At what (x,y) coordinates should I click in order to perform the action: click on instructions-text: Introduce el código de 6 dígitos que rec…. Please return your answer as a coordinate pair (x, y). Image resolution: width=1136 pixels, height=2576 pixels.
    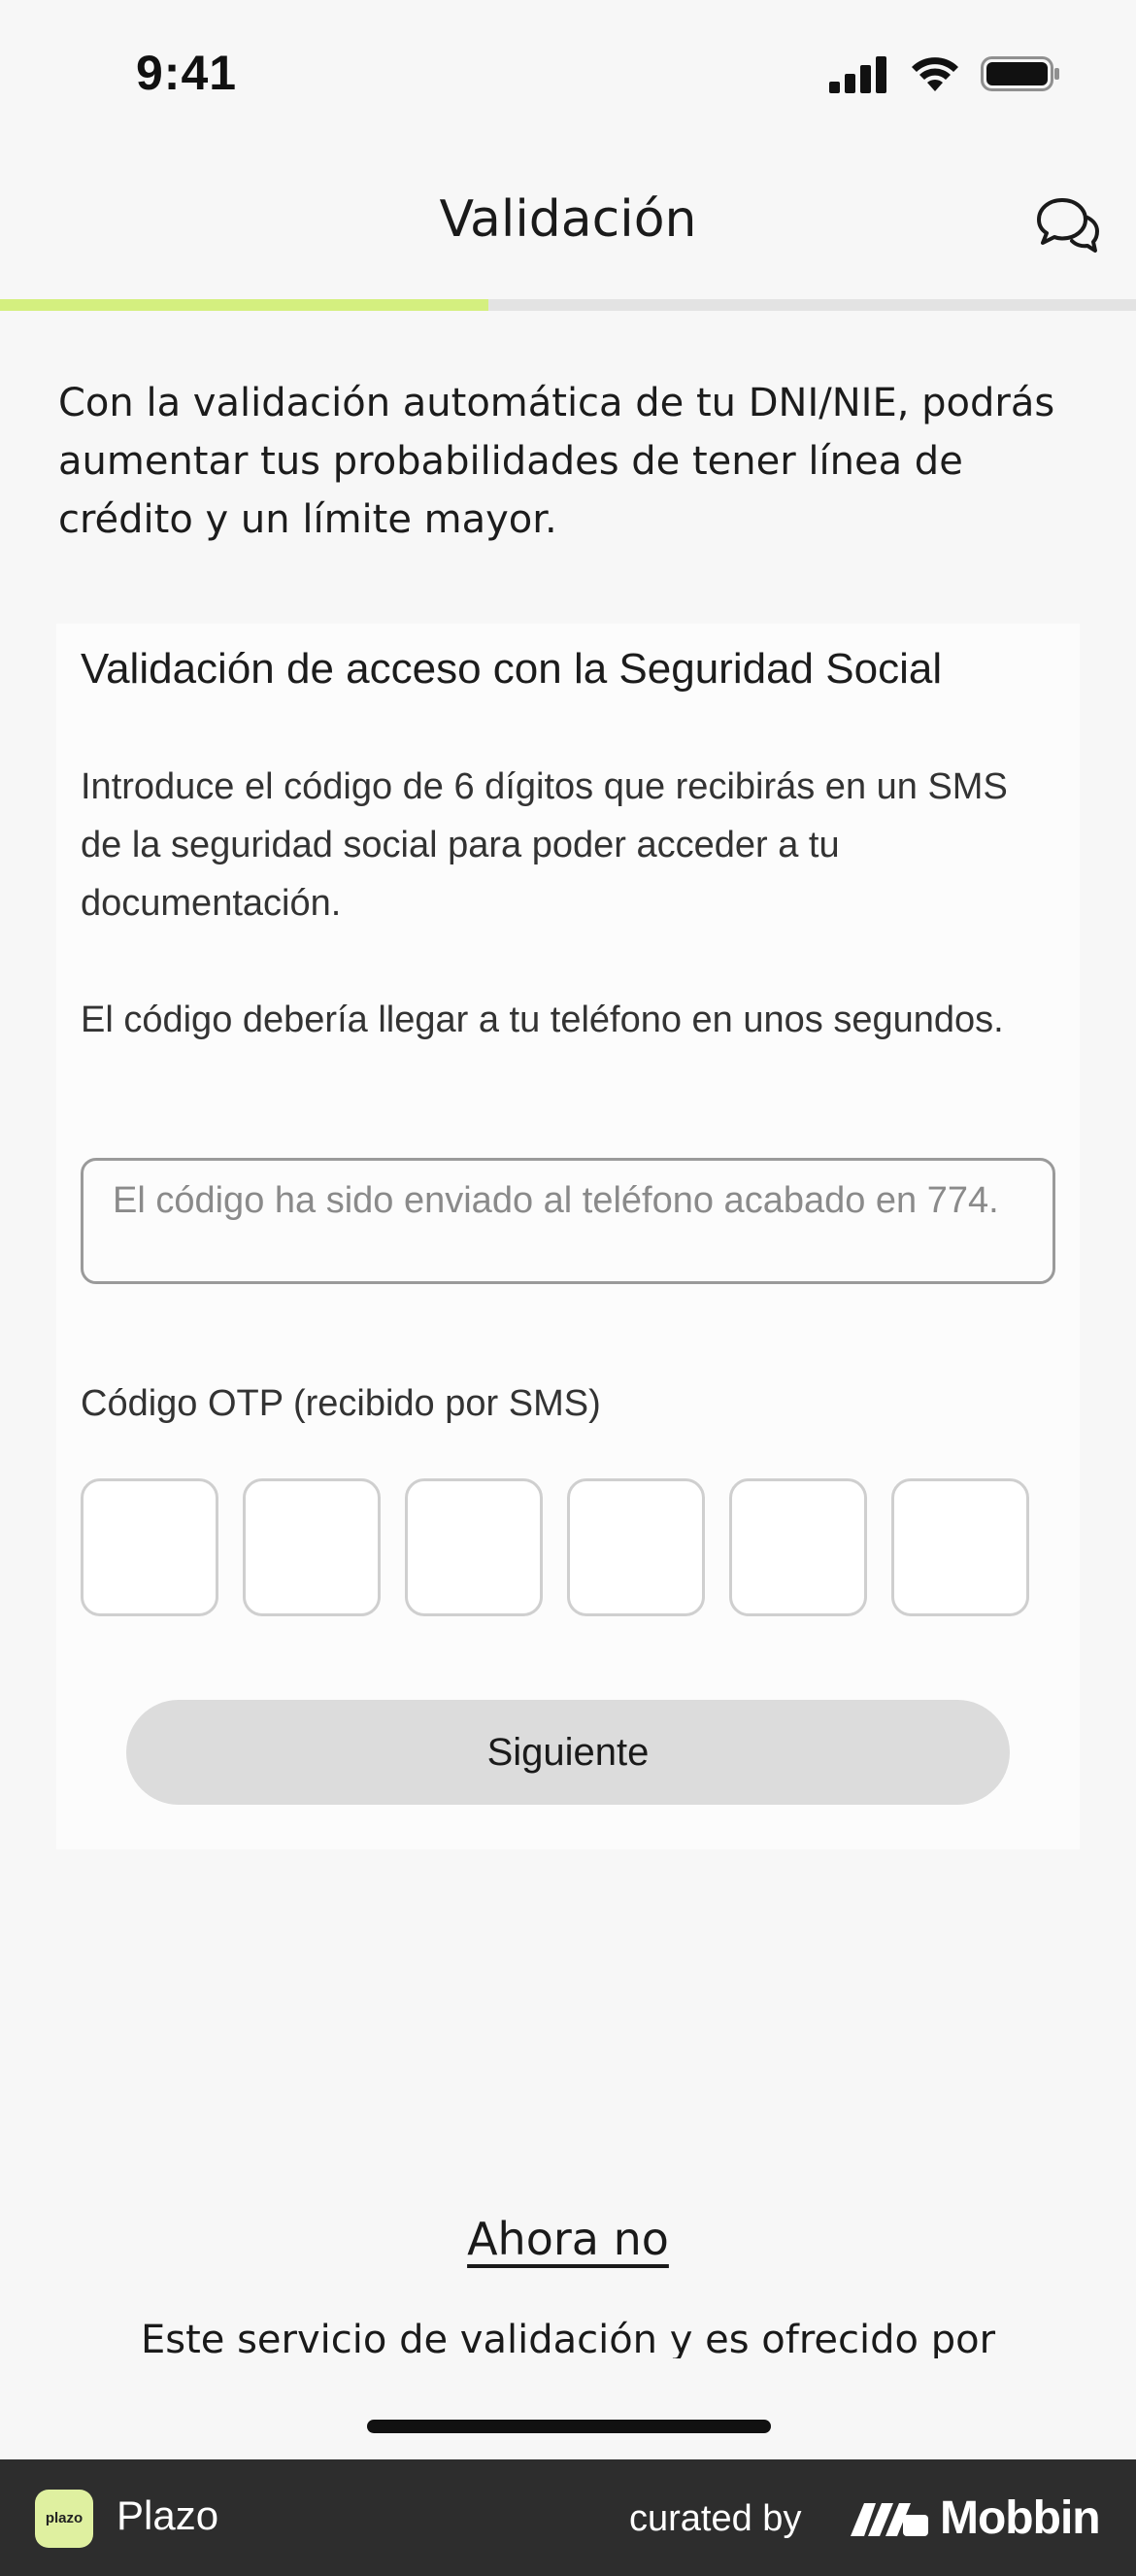
    Looking at the image, I should click on (544, 845).